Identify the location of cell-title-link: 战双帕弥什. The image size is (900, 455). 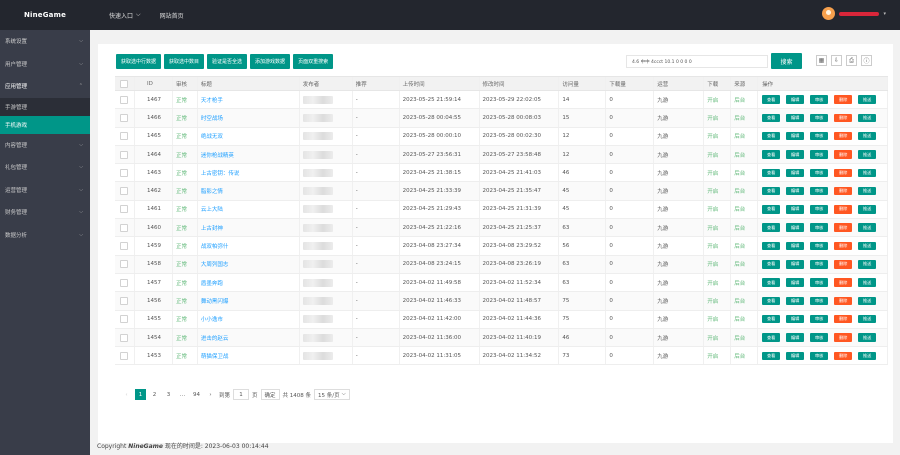
(249, 246).